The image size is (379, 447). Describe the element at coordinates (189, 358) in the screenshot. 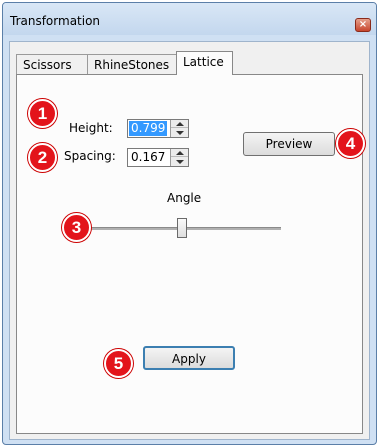

I see `apply-button: Apply` at that location.